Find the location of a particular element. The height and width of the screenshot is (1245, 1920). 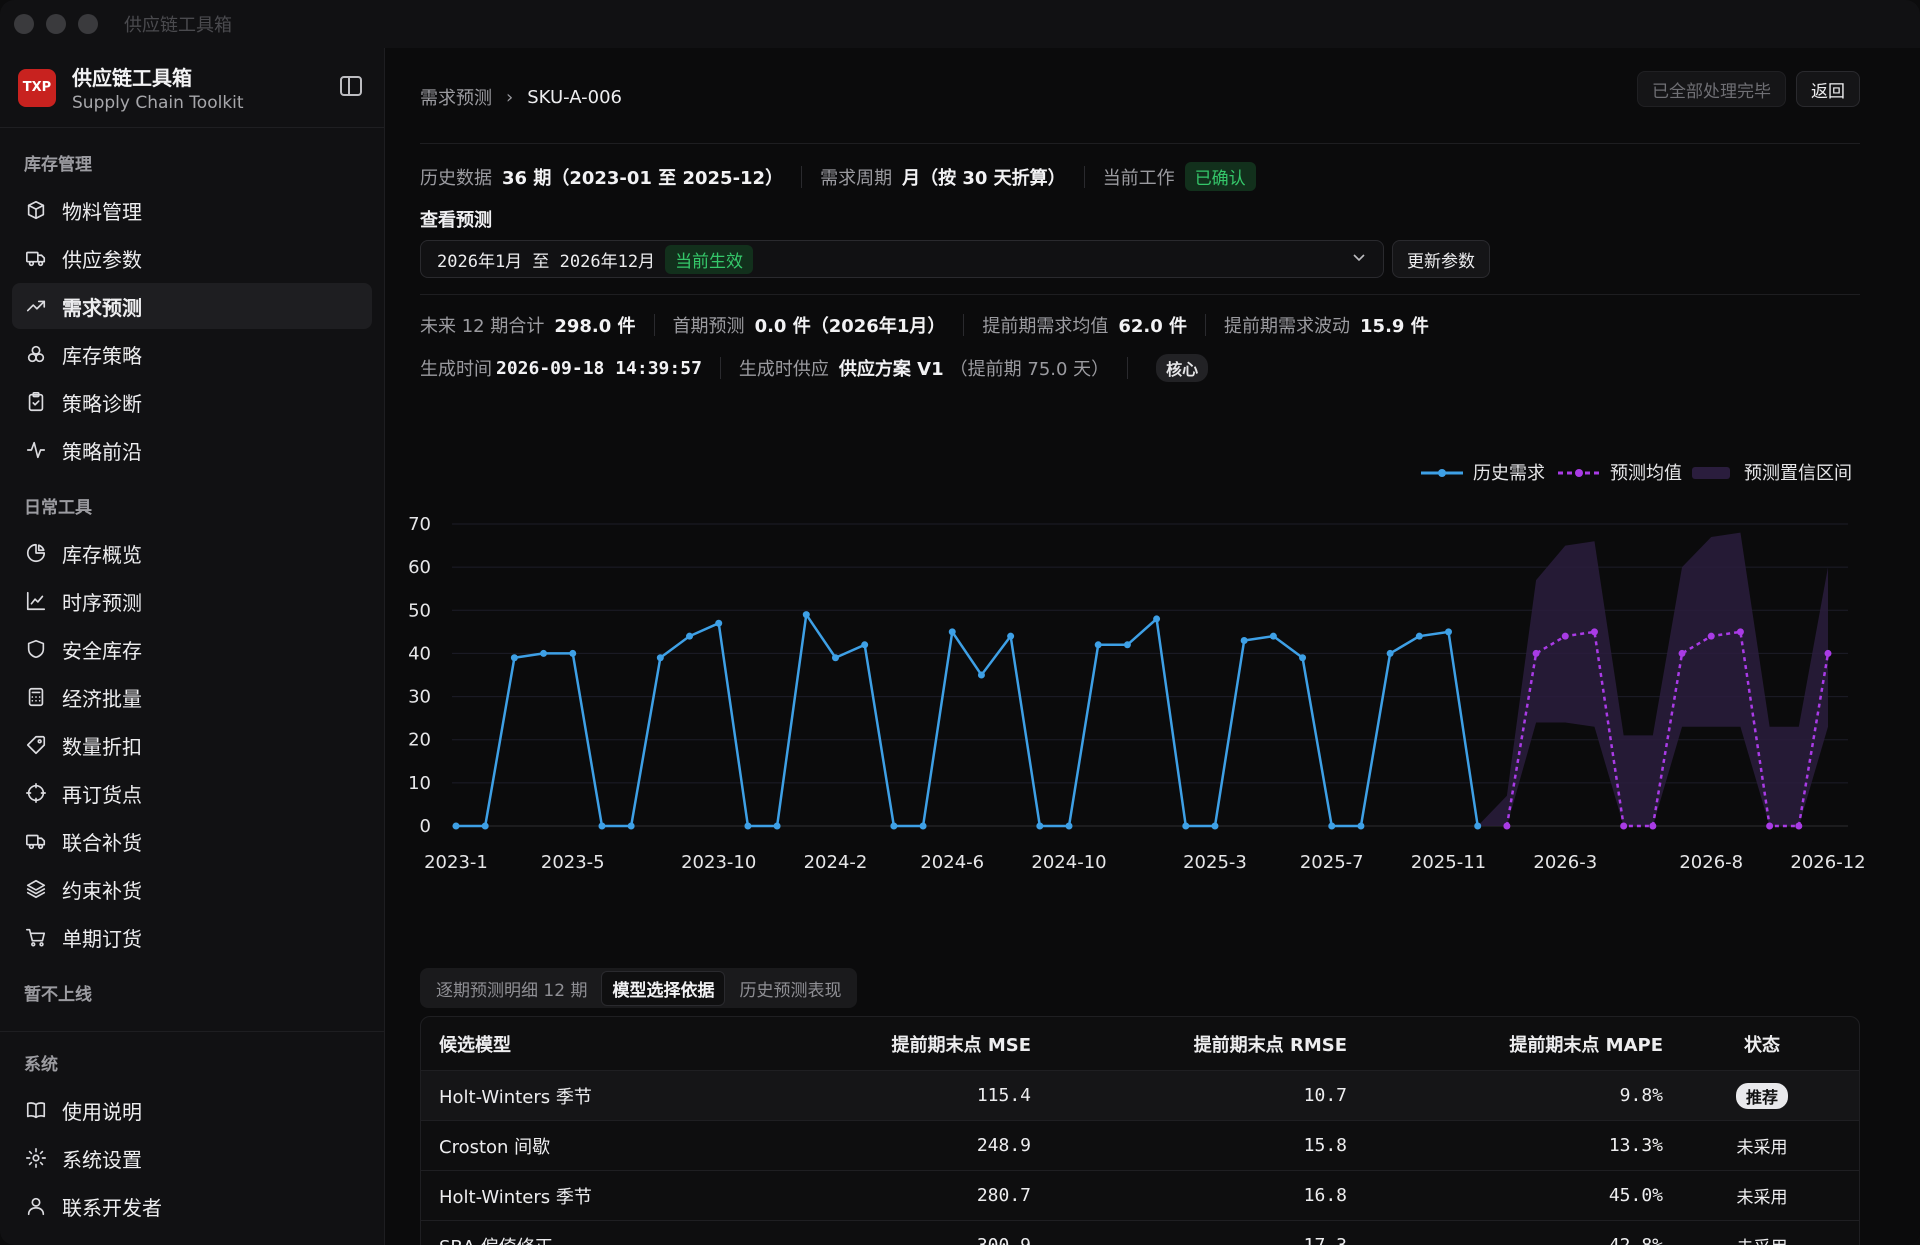

sidebar-toggle-icon is located at coordinates (351, 86).